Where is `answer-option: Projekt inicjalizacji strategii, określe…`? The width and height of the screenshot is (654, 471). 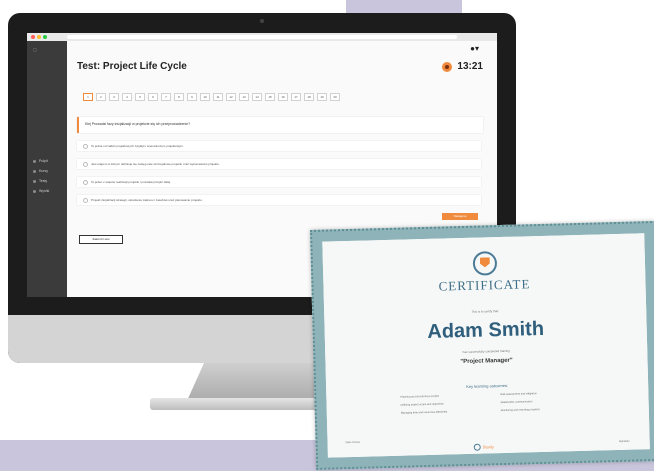 answer-option: Projekt inicjalizacji strategii, określe… is located at coordinates (279, 200).